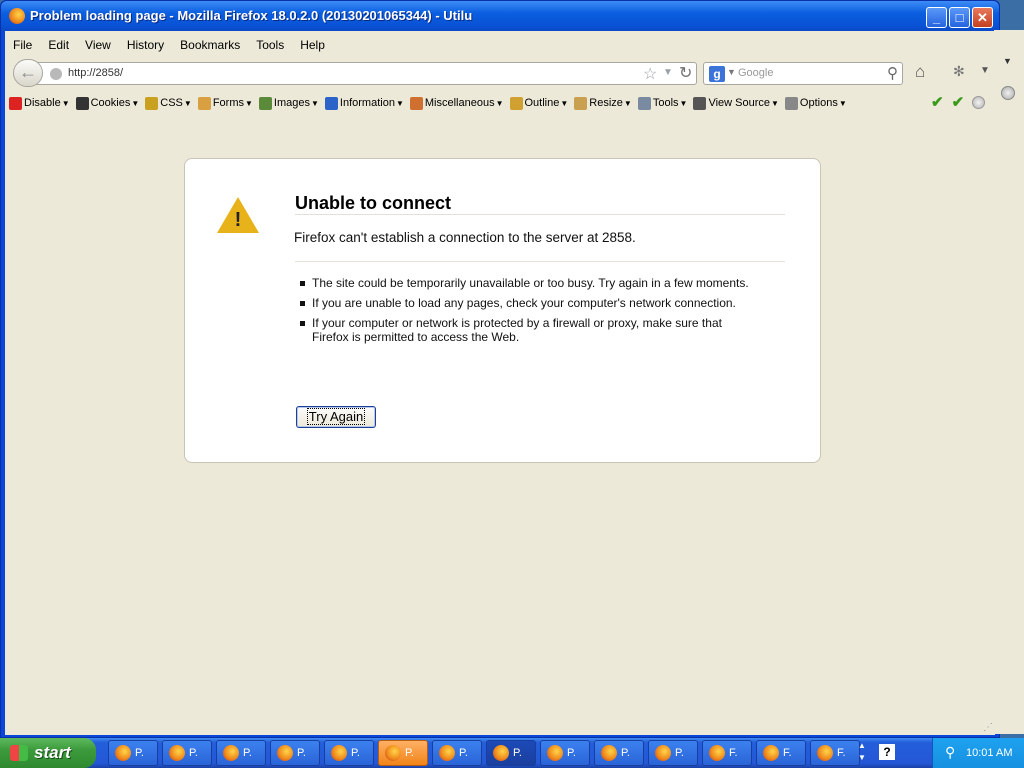 This screenshot has height=768, width=1024. What do you see at coordinates (803, 73) in the screenshot?
I see `search-box: g ▼ Google ⚲` at bounding box center [803, 73].